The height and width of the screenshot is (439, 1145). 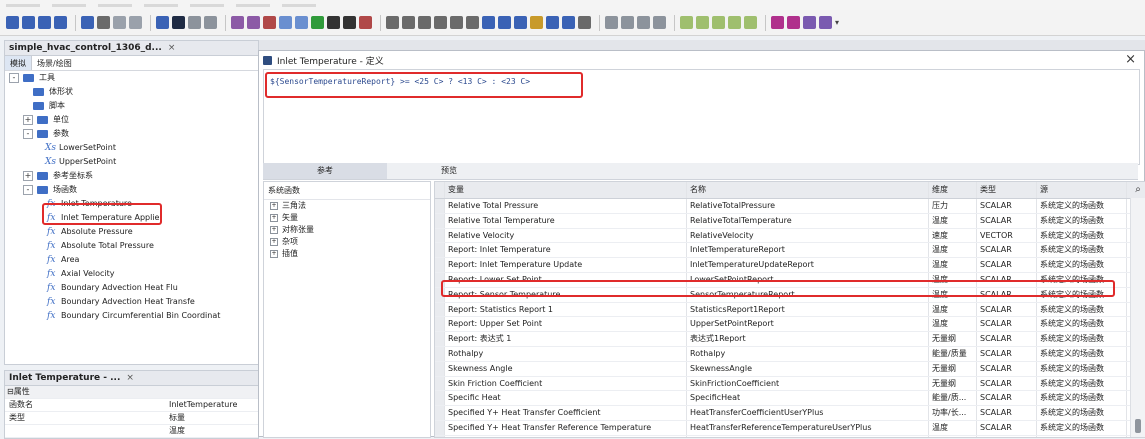 What do you see at coordinates (1007, 190) in the screenshot?
I see `column-header-type: 类型` at bounding box center [1007, 190].